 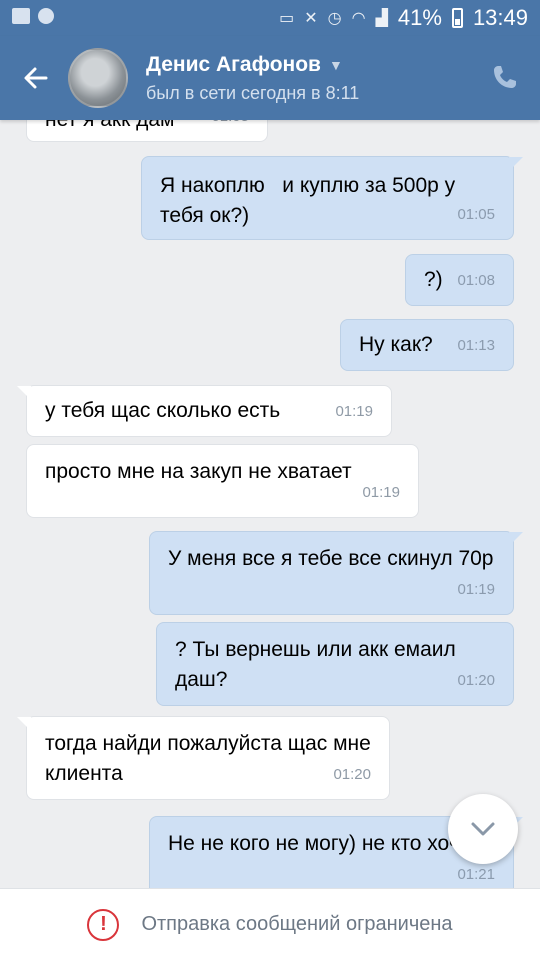 What do you see at coordinates (110, 125) in the screenshot?
I see `message-text: нет я акк дам` at bounding box center [110, 125].